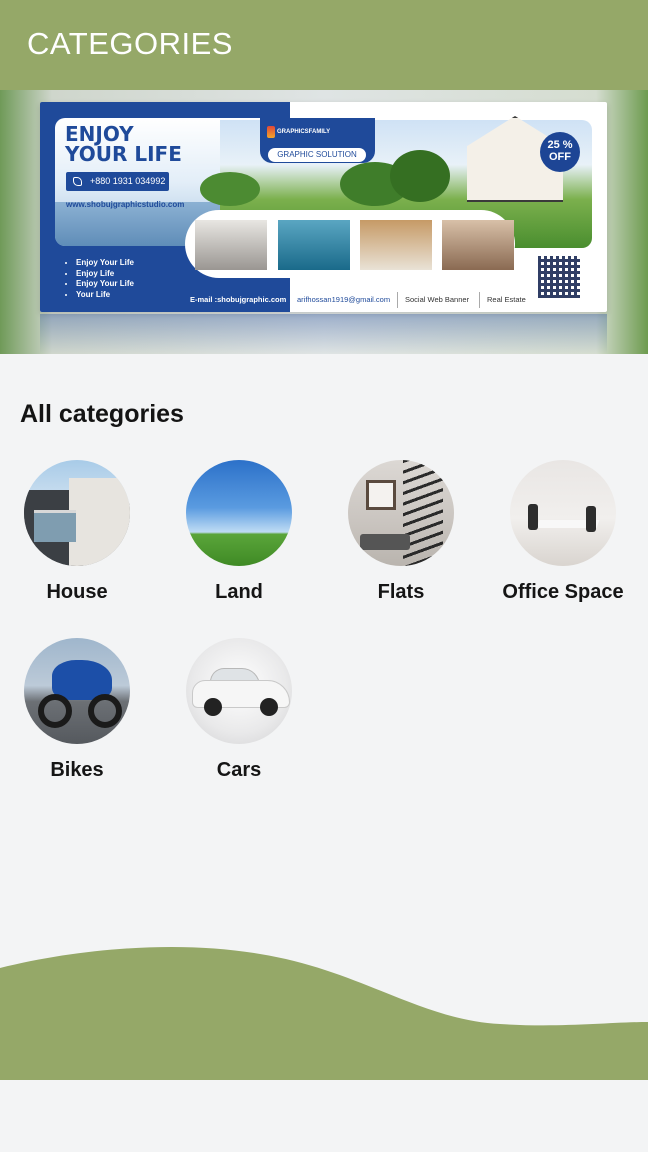 The height and width of the screenshot is (1152, 648). I want to click on headline-line2: YOUR LIFE, so click(123, 154).